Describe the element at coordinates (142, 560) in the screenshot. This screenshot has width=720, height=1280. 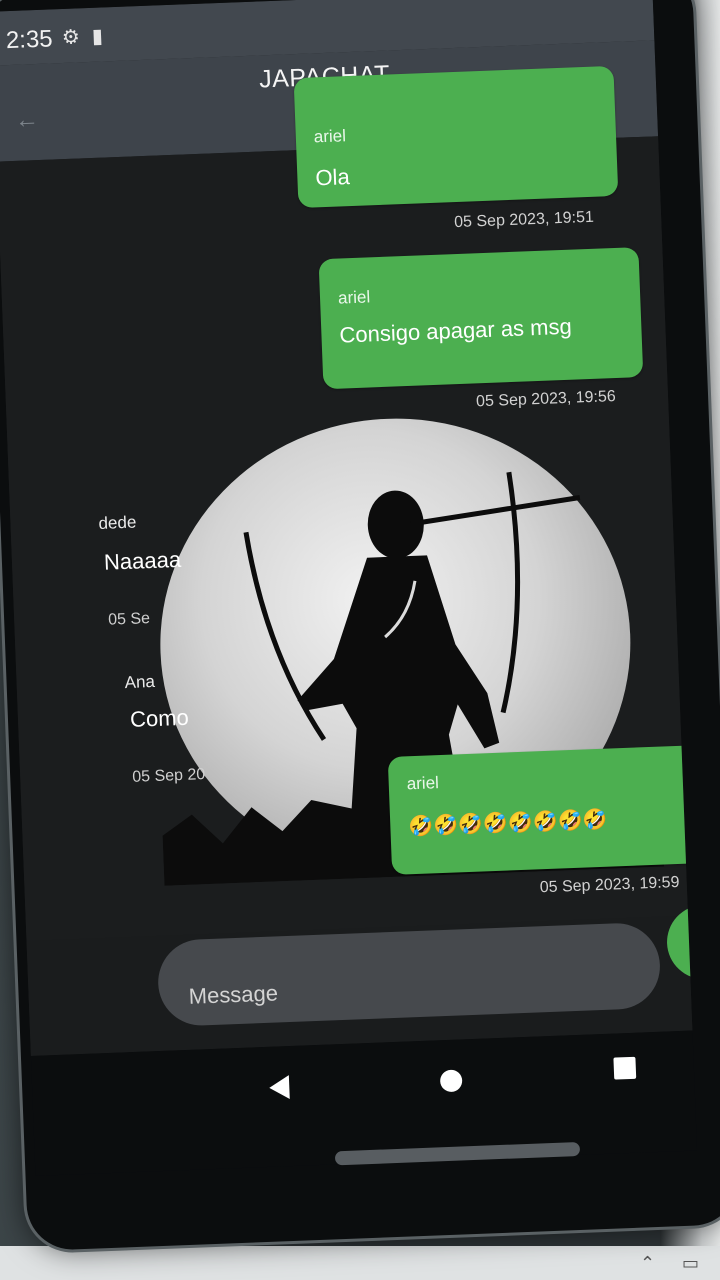
I see `message-text: Naaaaa` at that location.